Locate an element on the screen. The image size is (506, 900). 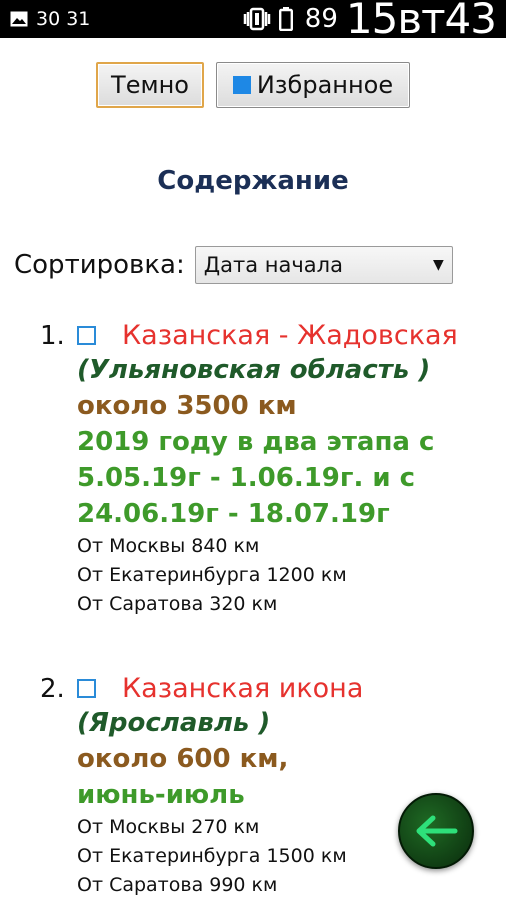
list-item-title-line: Казанская - Жадовская is located at coordinates (289, 335).